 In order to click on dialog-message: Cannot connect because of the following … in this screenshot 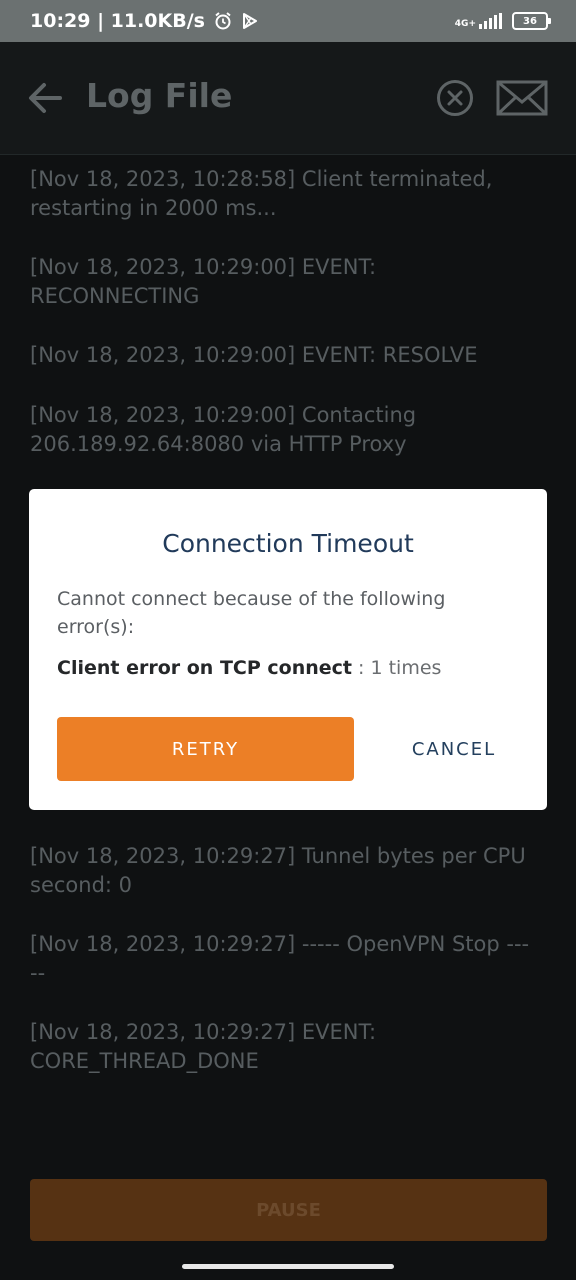, I will do `click(251, 613)`.